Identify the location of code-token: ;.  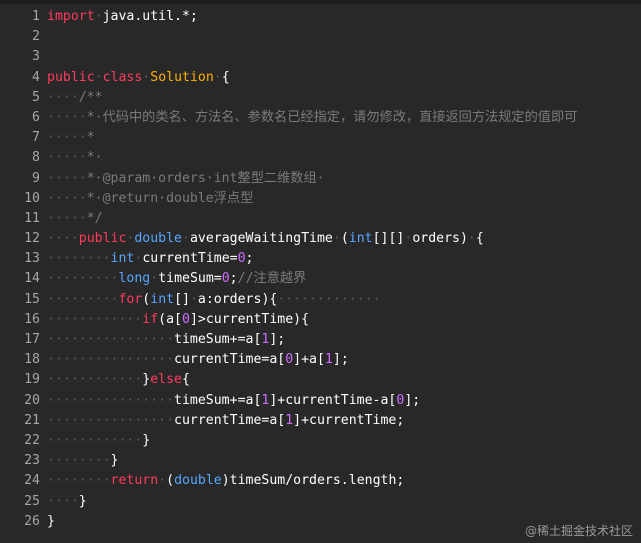
(249, 259).